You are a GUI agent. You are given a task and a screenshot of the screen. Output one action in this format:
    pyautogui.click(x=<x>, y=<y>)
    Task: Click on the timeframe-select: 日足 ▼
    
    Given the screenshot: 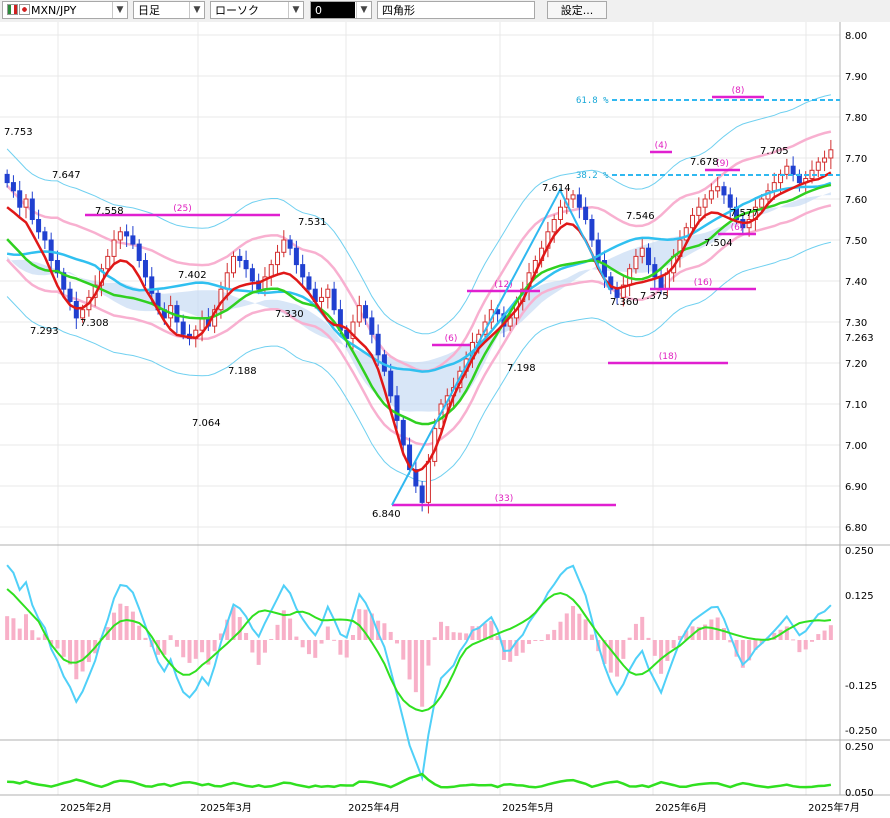 What is the action you would take?
    pyautogui.click(x=169, y=10)
    